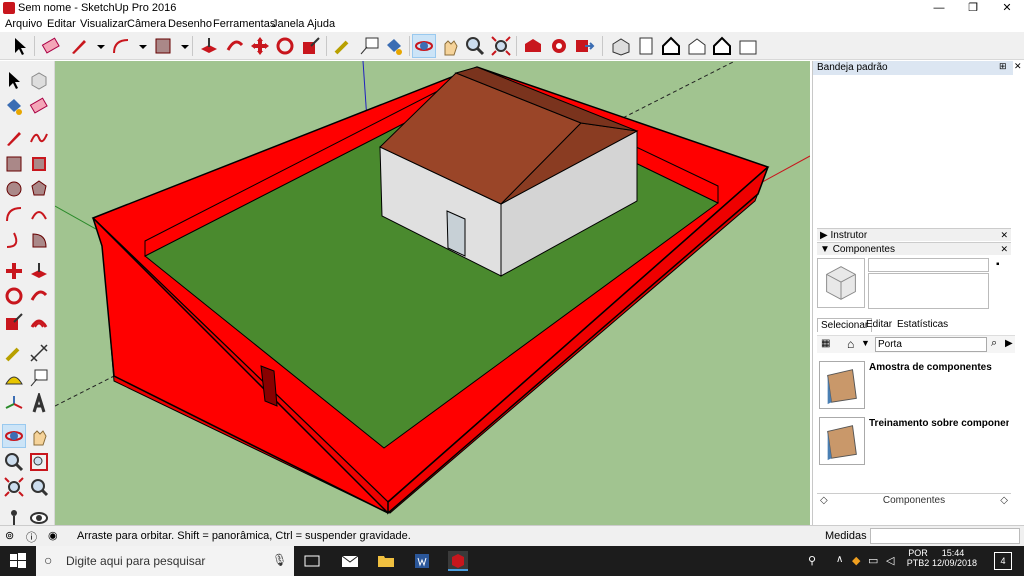 The height and width of the screenshot is (576, 1024). Describe the element at coordinates (14, 164) in the screenshot. I see `rectangle-tool-icon` at that location.